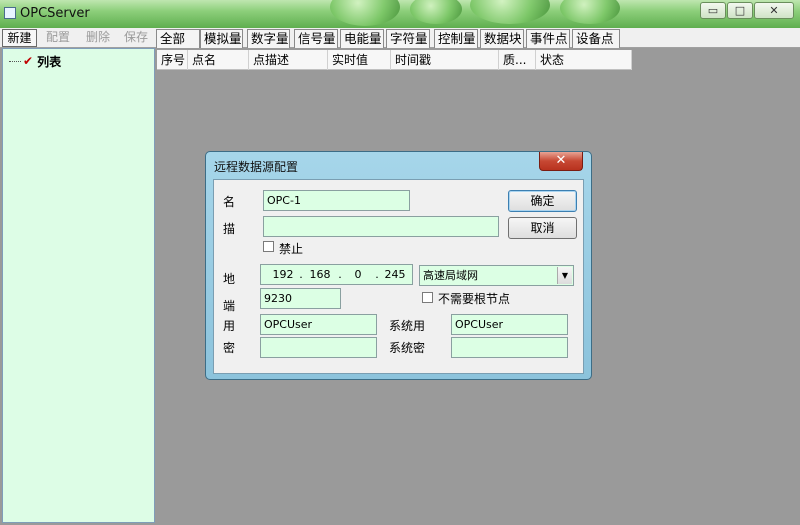  What do you see at coordinates (381, 226) in the screenshot?
I see `description-field` at bounding box center [381, 226].